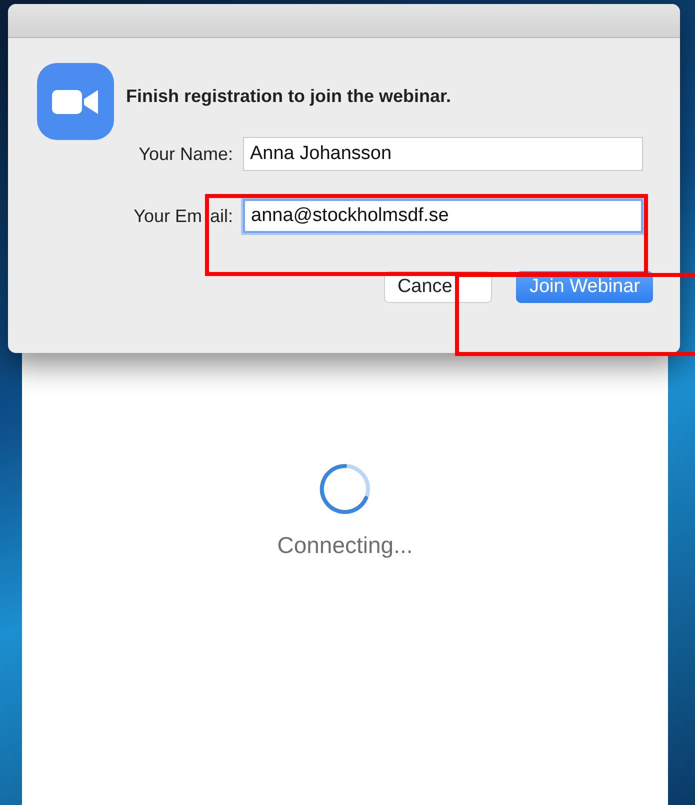 The width and height of the screenshot is (695, 805). I want to click on text-field: anna@stockholmsdf.se, so click(443, 216).